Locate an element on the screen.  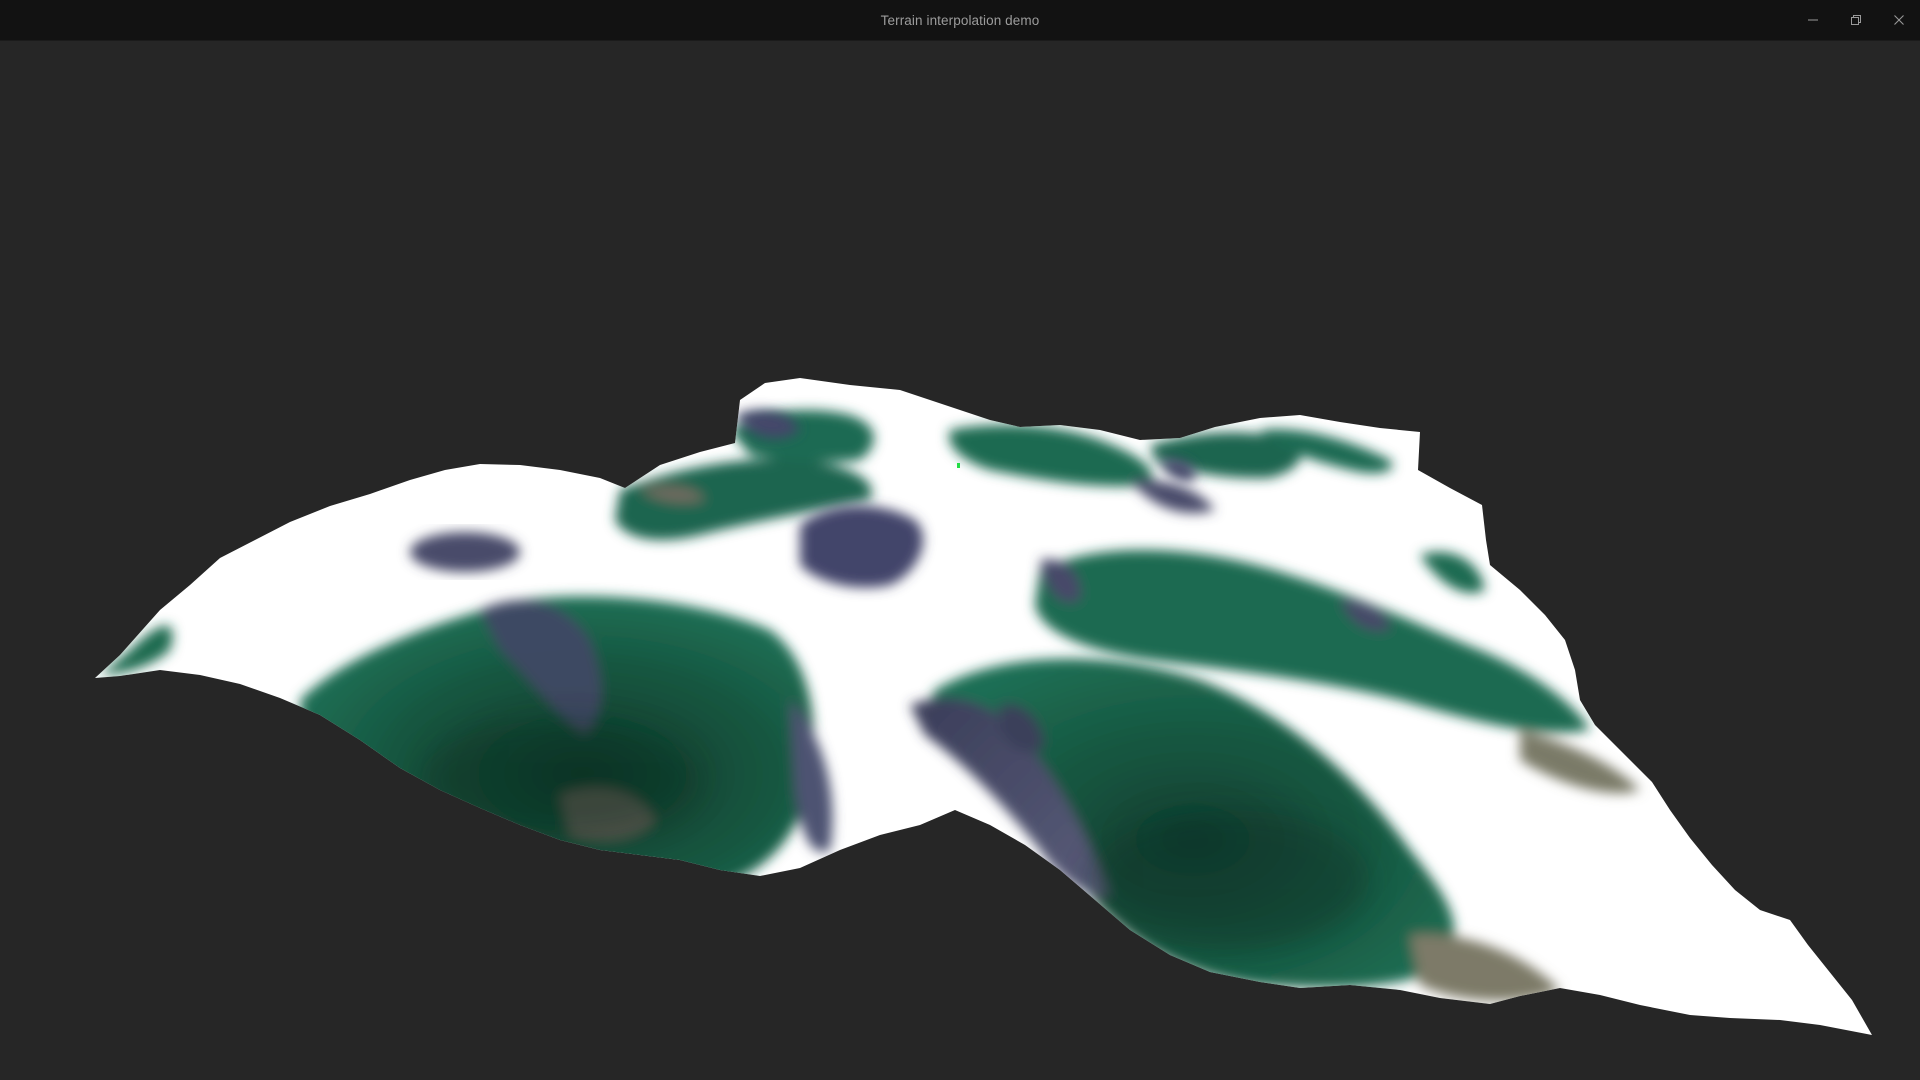
close-icon is located at coordinates (1898, 20).